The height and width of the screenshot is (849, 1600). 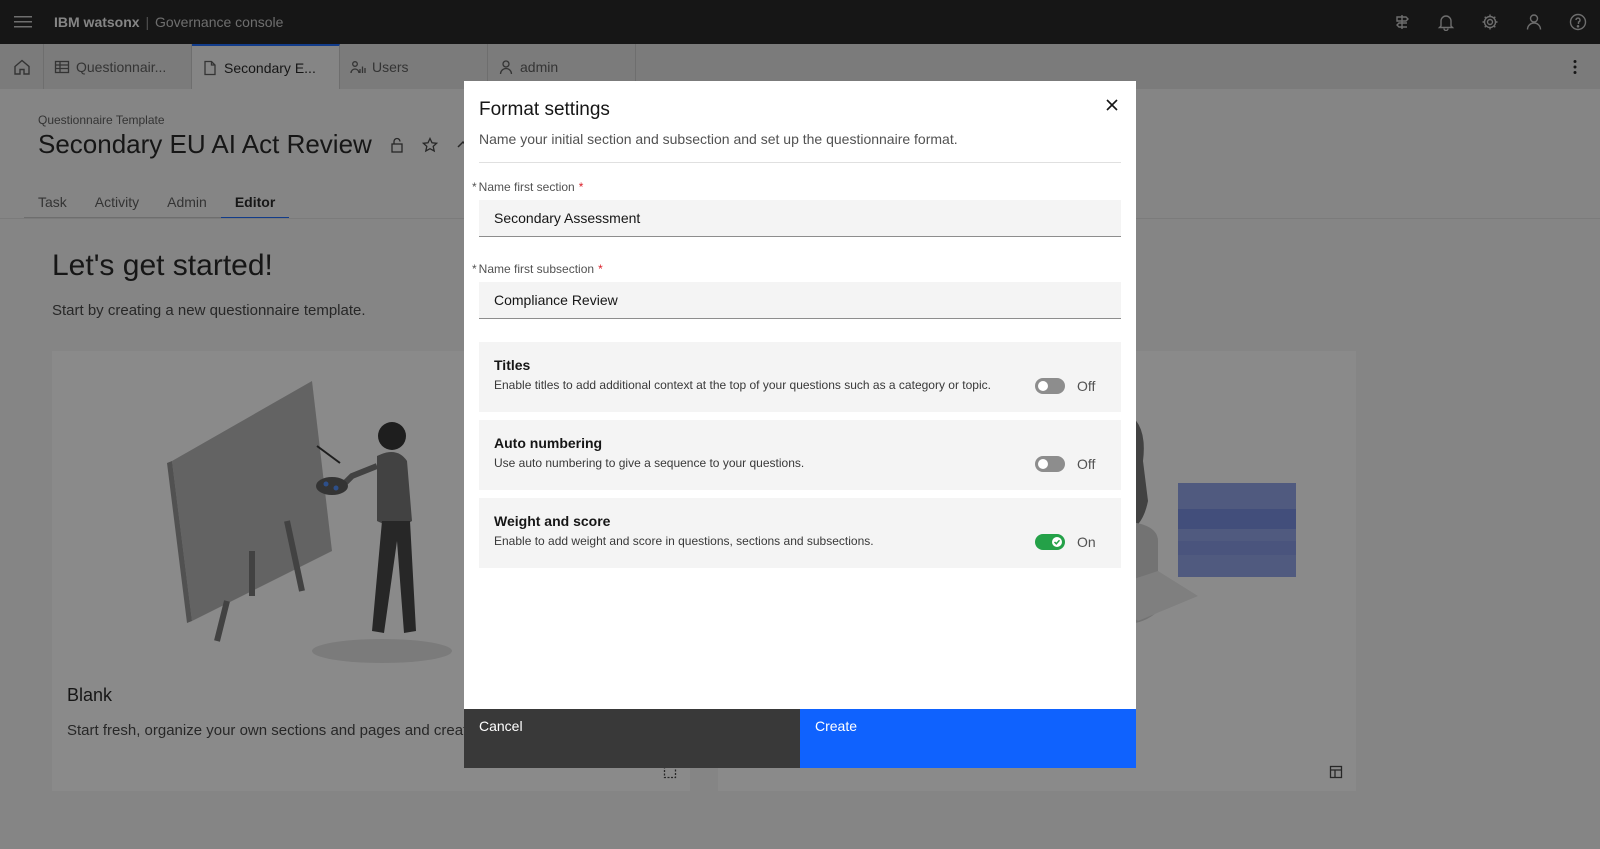 What do you see at coordinates (544, 109) in the screenshot?
I see `modal-title: Format settings` at bounding box center [544, 109].